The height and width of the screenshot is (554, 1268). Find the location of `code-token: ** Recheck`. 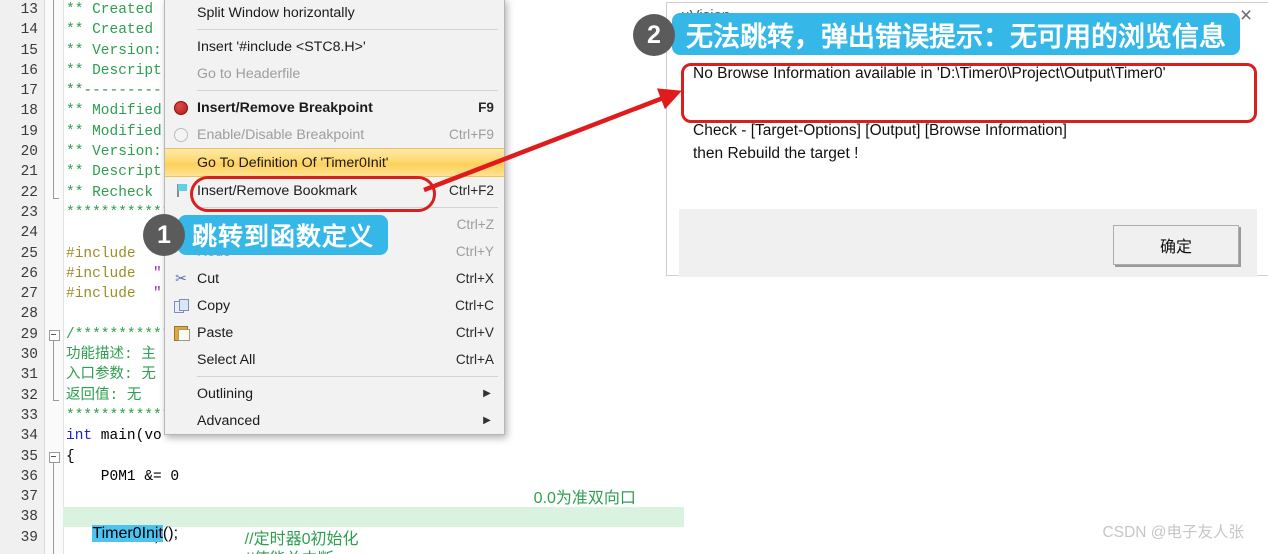

code-token: ** Recheck is located at coordinates (110, 192).